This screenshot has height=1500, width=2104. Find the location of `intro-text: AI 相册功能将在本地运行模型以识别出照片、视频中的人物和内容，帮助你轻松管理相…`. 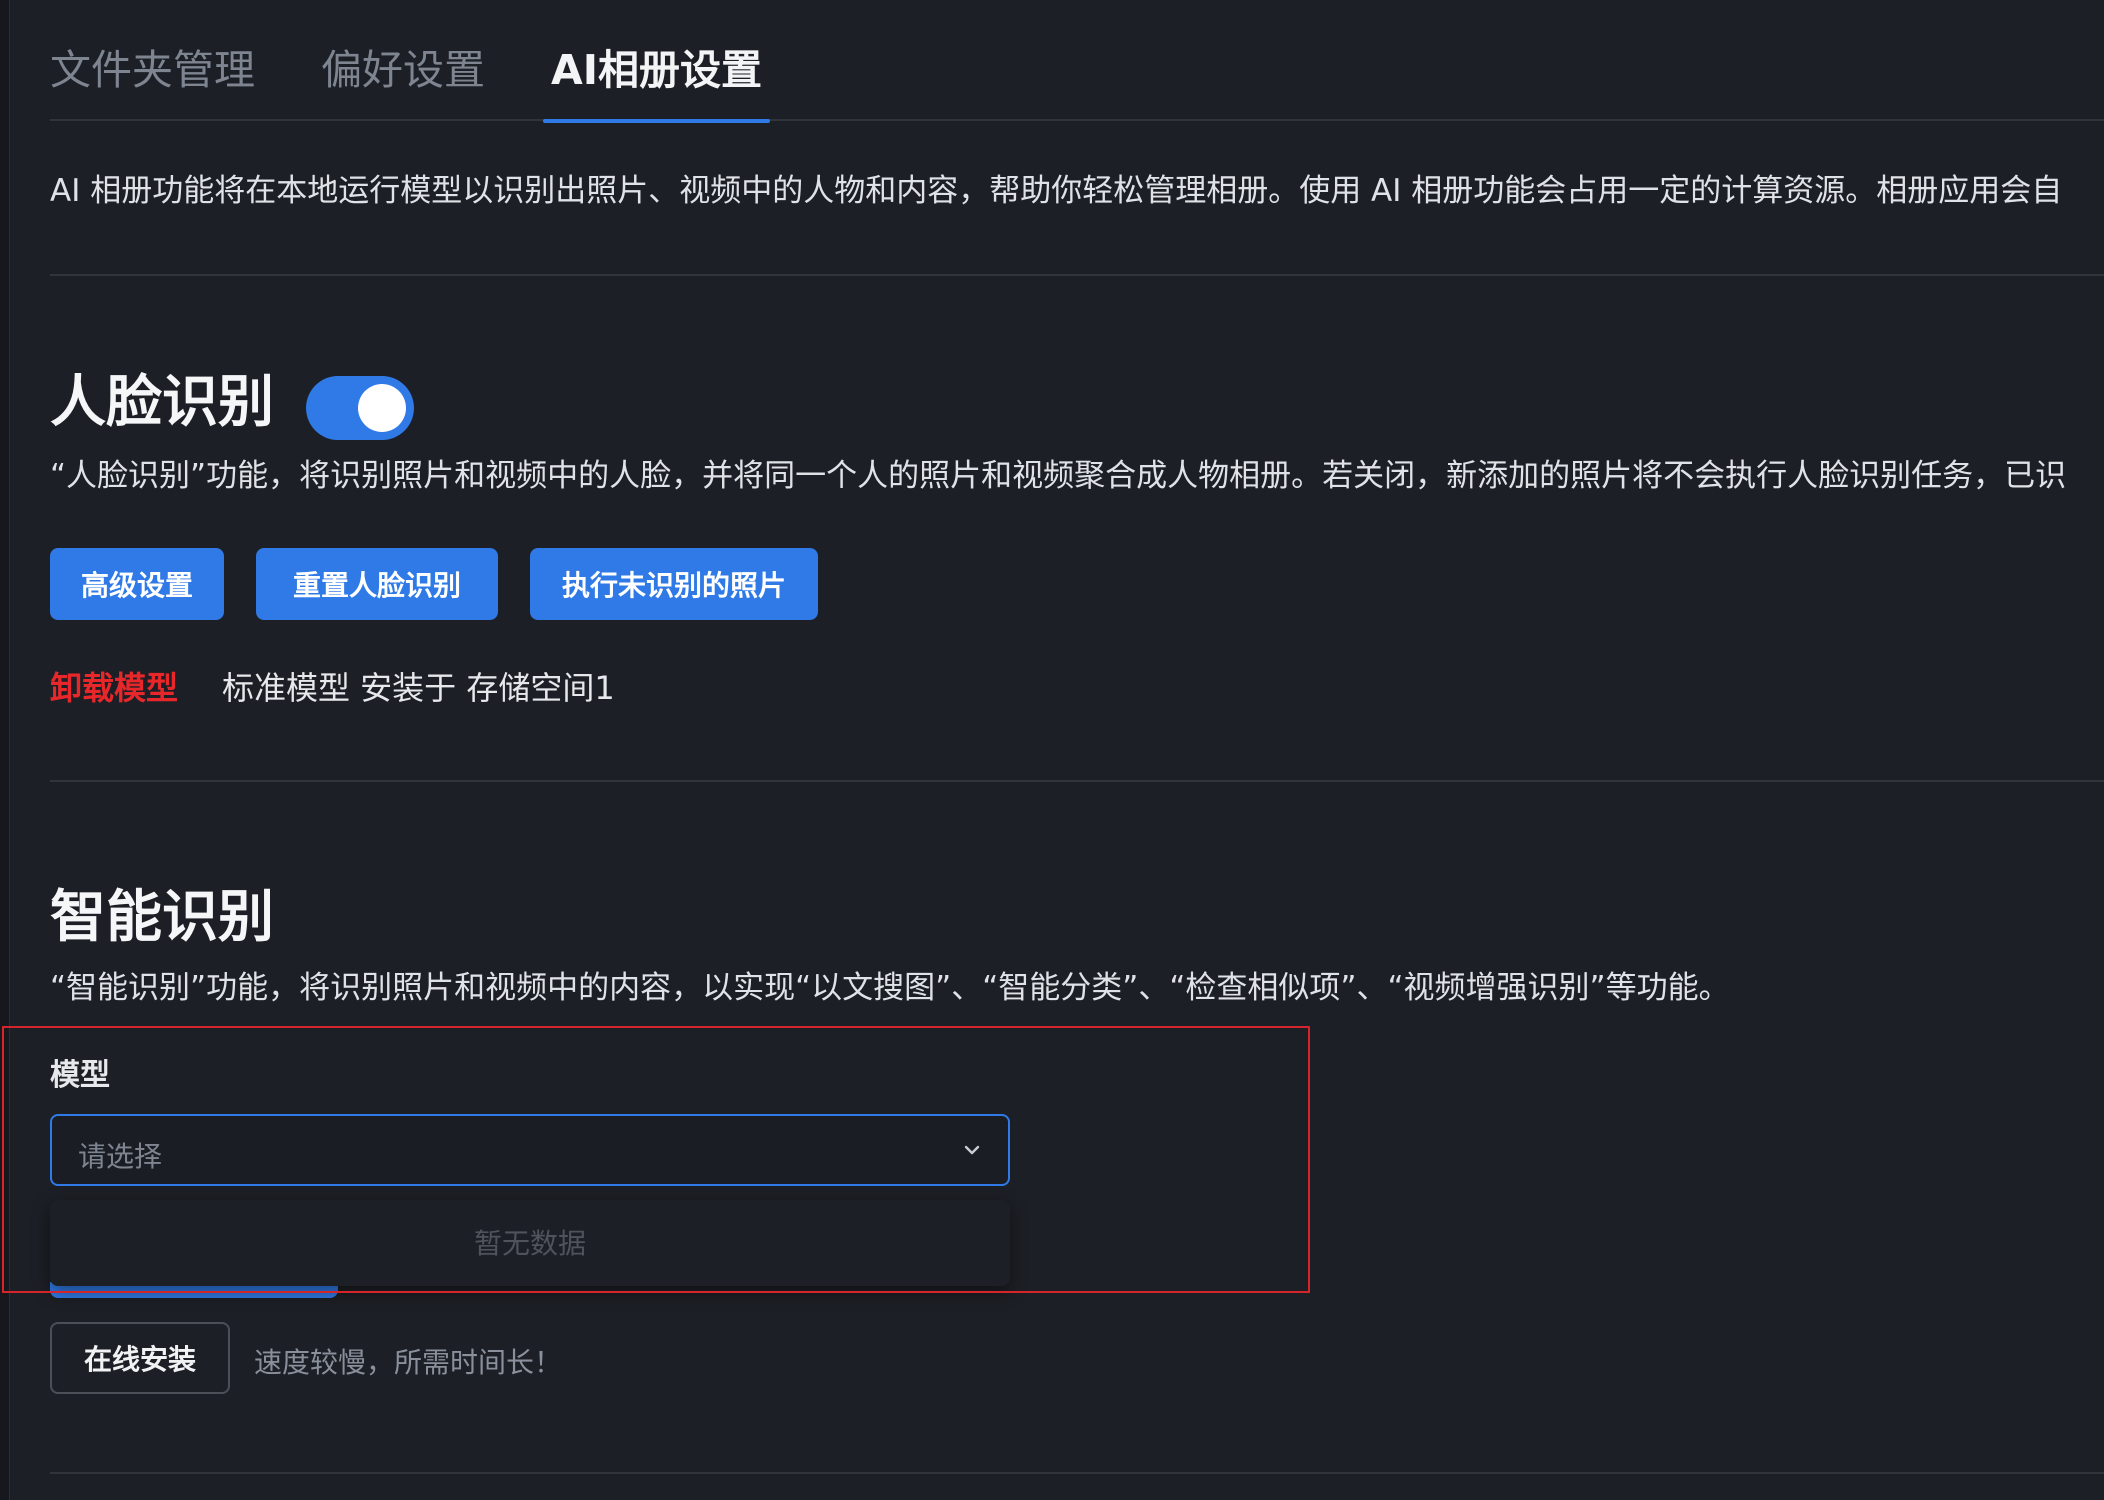

intro-text: AI 相册功能将在本地运行模型以识别出照片、视频中的人物和内容，帮助你轻松管理相… is located at coordinates (1056, 191).